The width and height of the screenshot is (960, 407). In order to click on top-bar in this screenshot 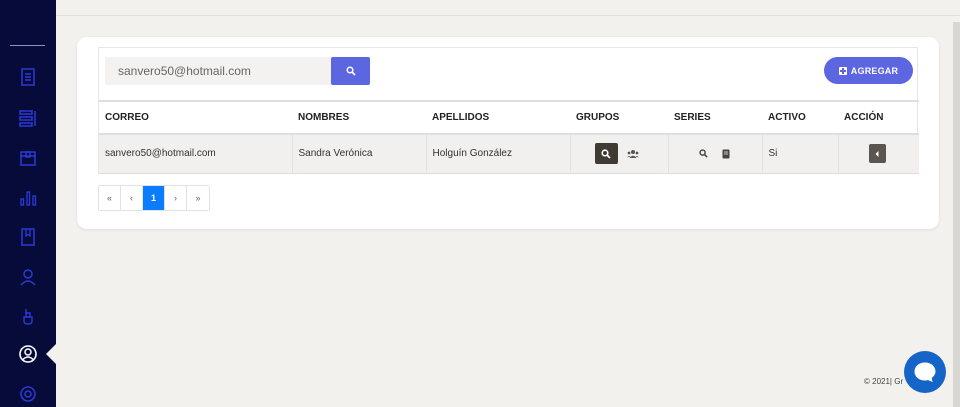, I will do `click(508, 8)`.